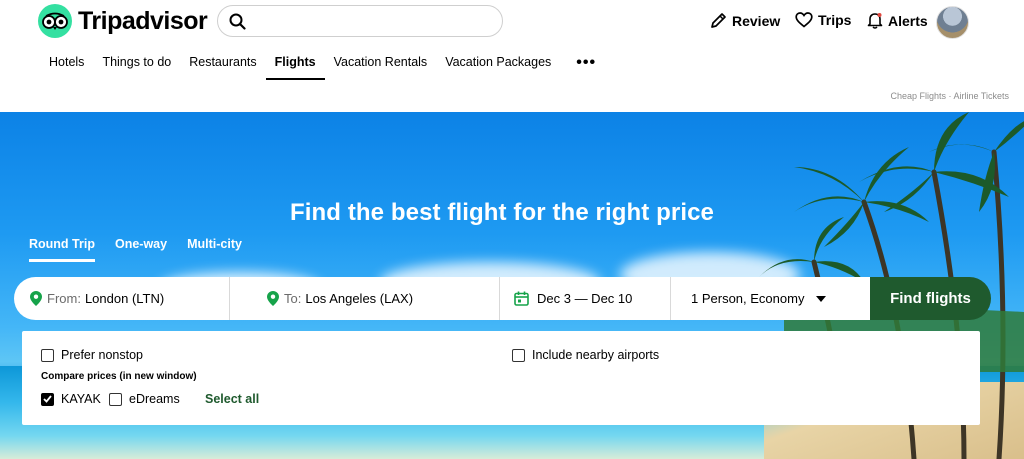 The image size is (1024, 459). Describe the element at coordinates (81, 399) in the screenshot. I see `kayak-label: KAYAK` at that location.